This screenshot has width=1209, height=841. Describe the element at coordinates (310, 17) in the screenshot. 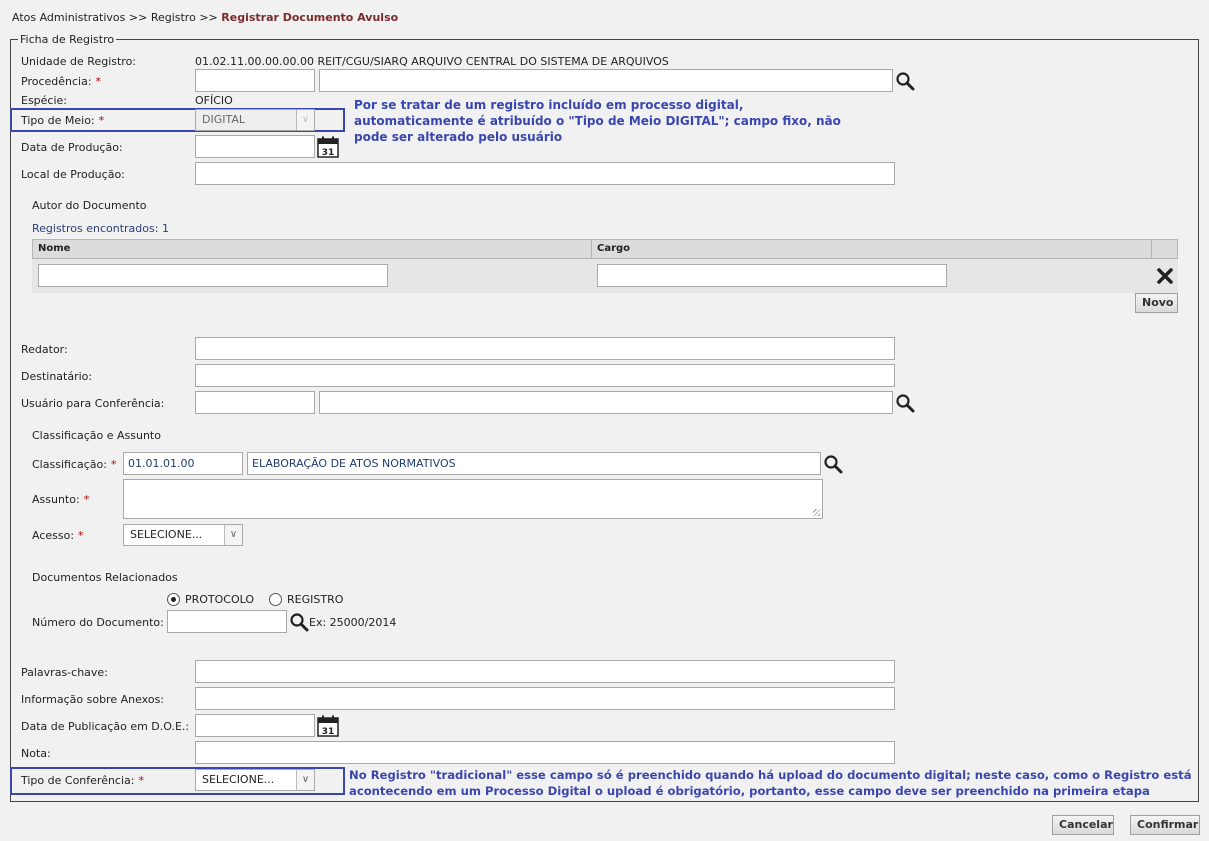

I see `breadcrumb-current: Registrar Documento Avulso` at that location.